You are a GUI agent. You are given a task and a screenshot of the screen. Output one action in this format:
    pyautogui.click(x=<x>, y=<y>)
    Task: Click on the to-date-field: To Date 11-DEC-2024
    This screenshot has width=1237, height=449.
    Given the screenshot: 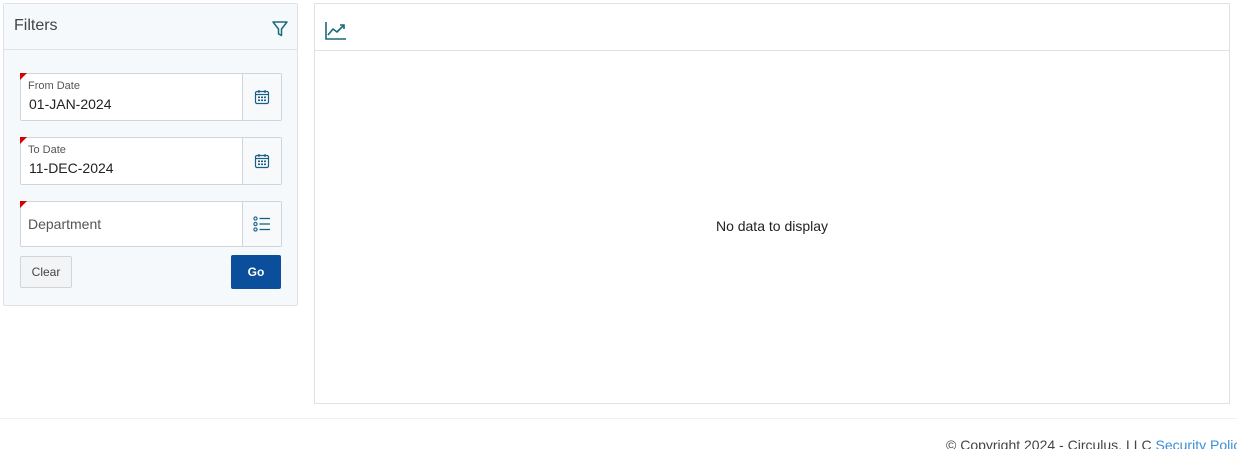 What is the action you would take?
    pyautogui.click(x=151, y=161)
    